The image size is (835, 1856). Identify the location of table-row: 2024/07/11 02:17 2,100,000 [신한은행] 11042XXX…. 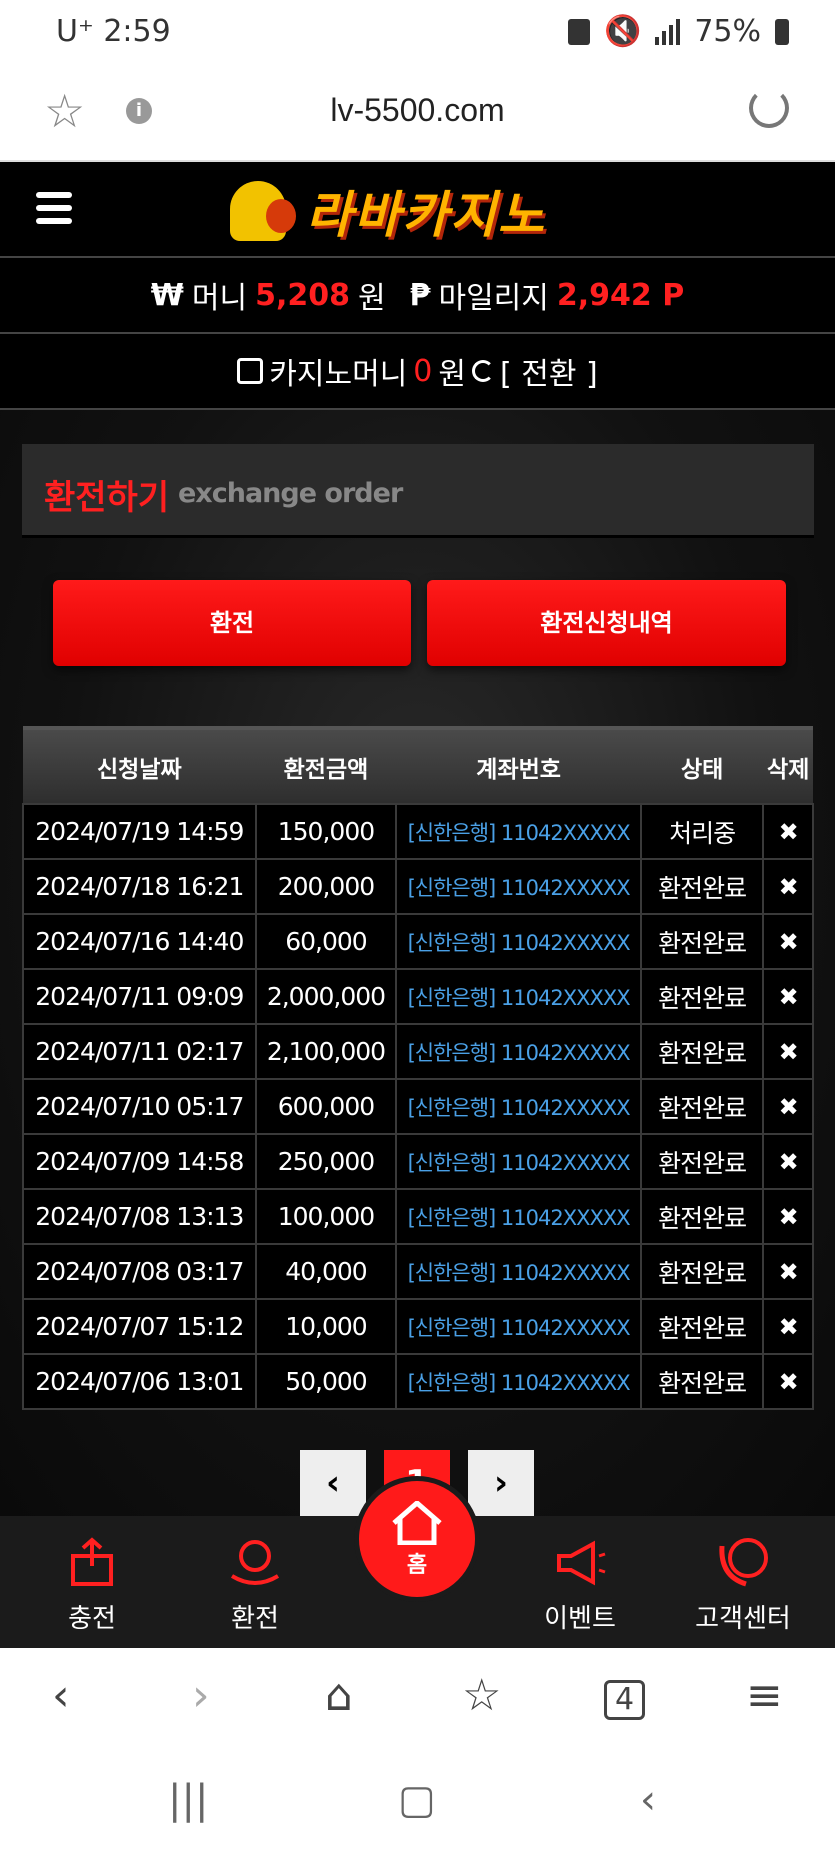
(418, 1051).